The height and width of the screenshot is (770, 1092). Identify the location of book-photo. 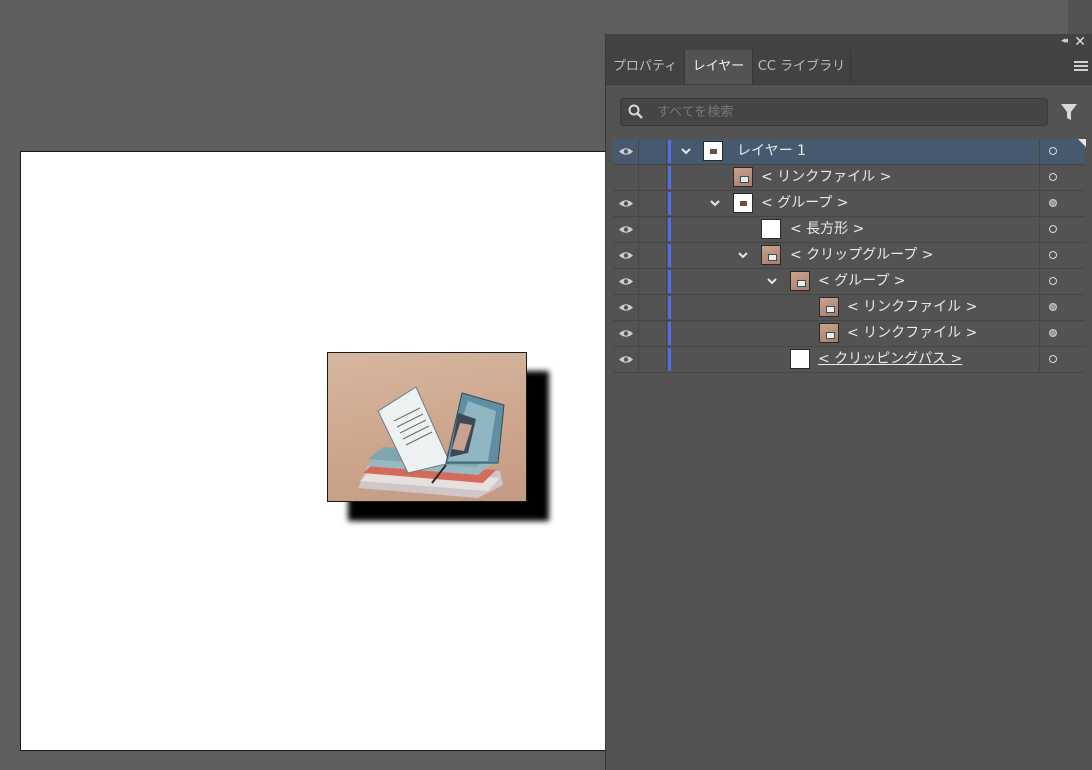
(431, 442).